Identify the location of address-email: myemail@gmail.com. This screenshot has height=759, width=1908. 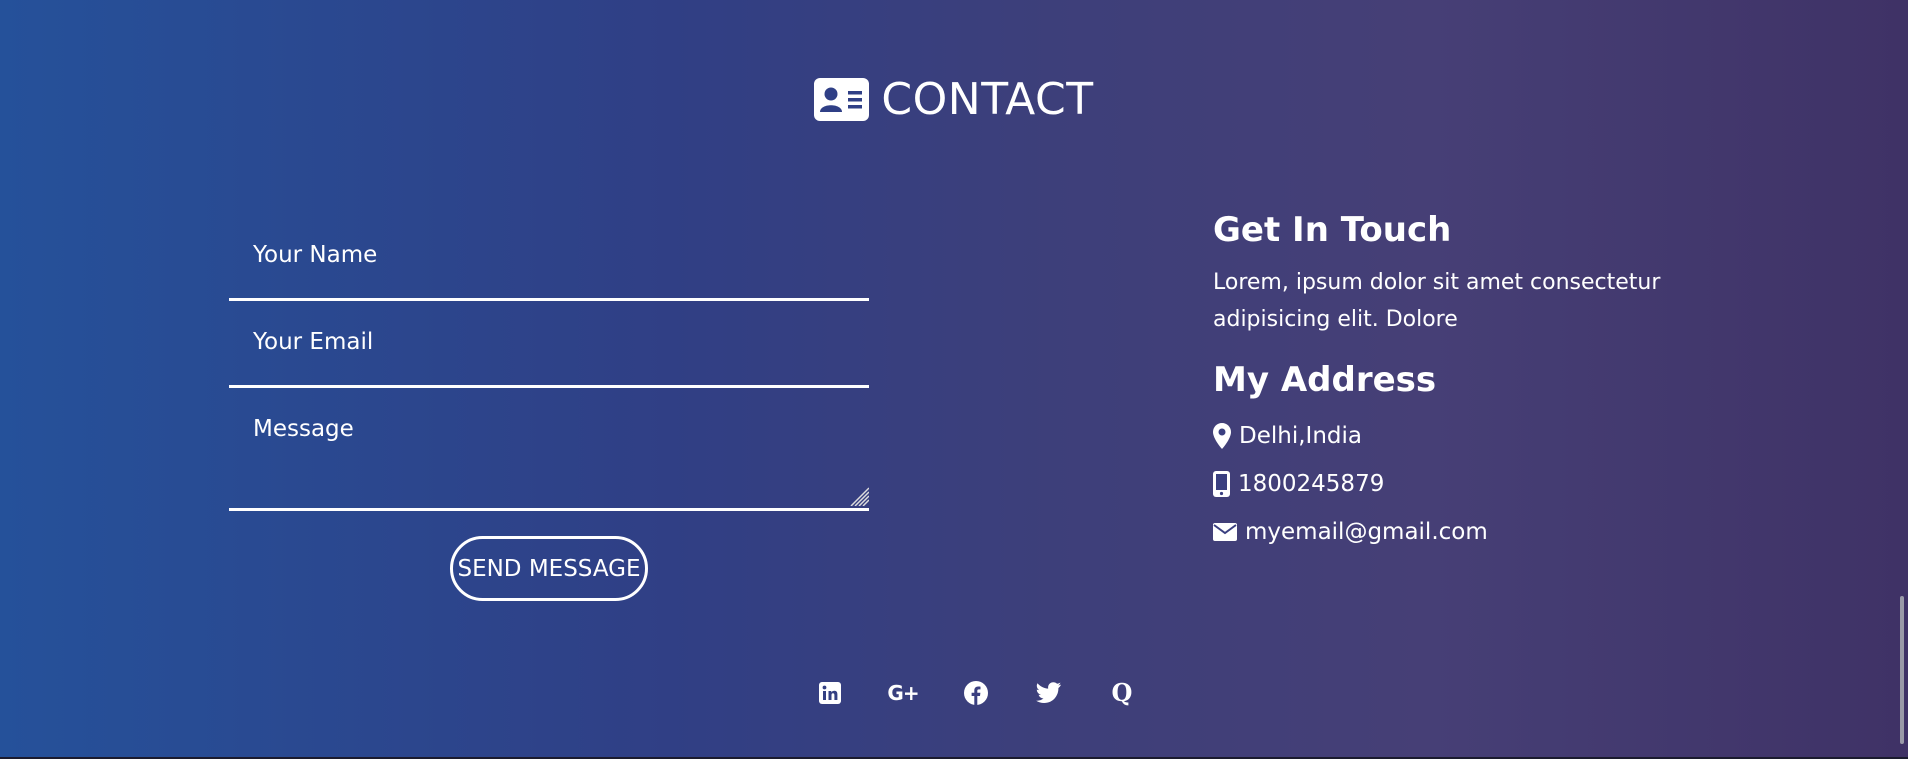
(1453, 532).